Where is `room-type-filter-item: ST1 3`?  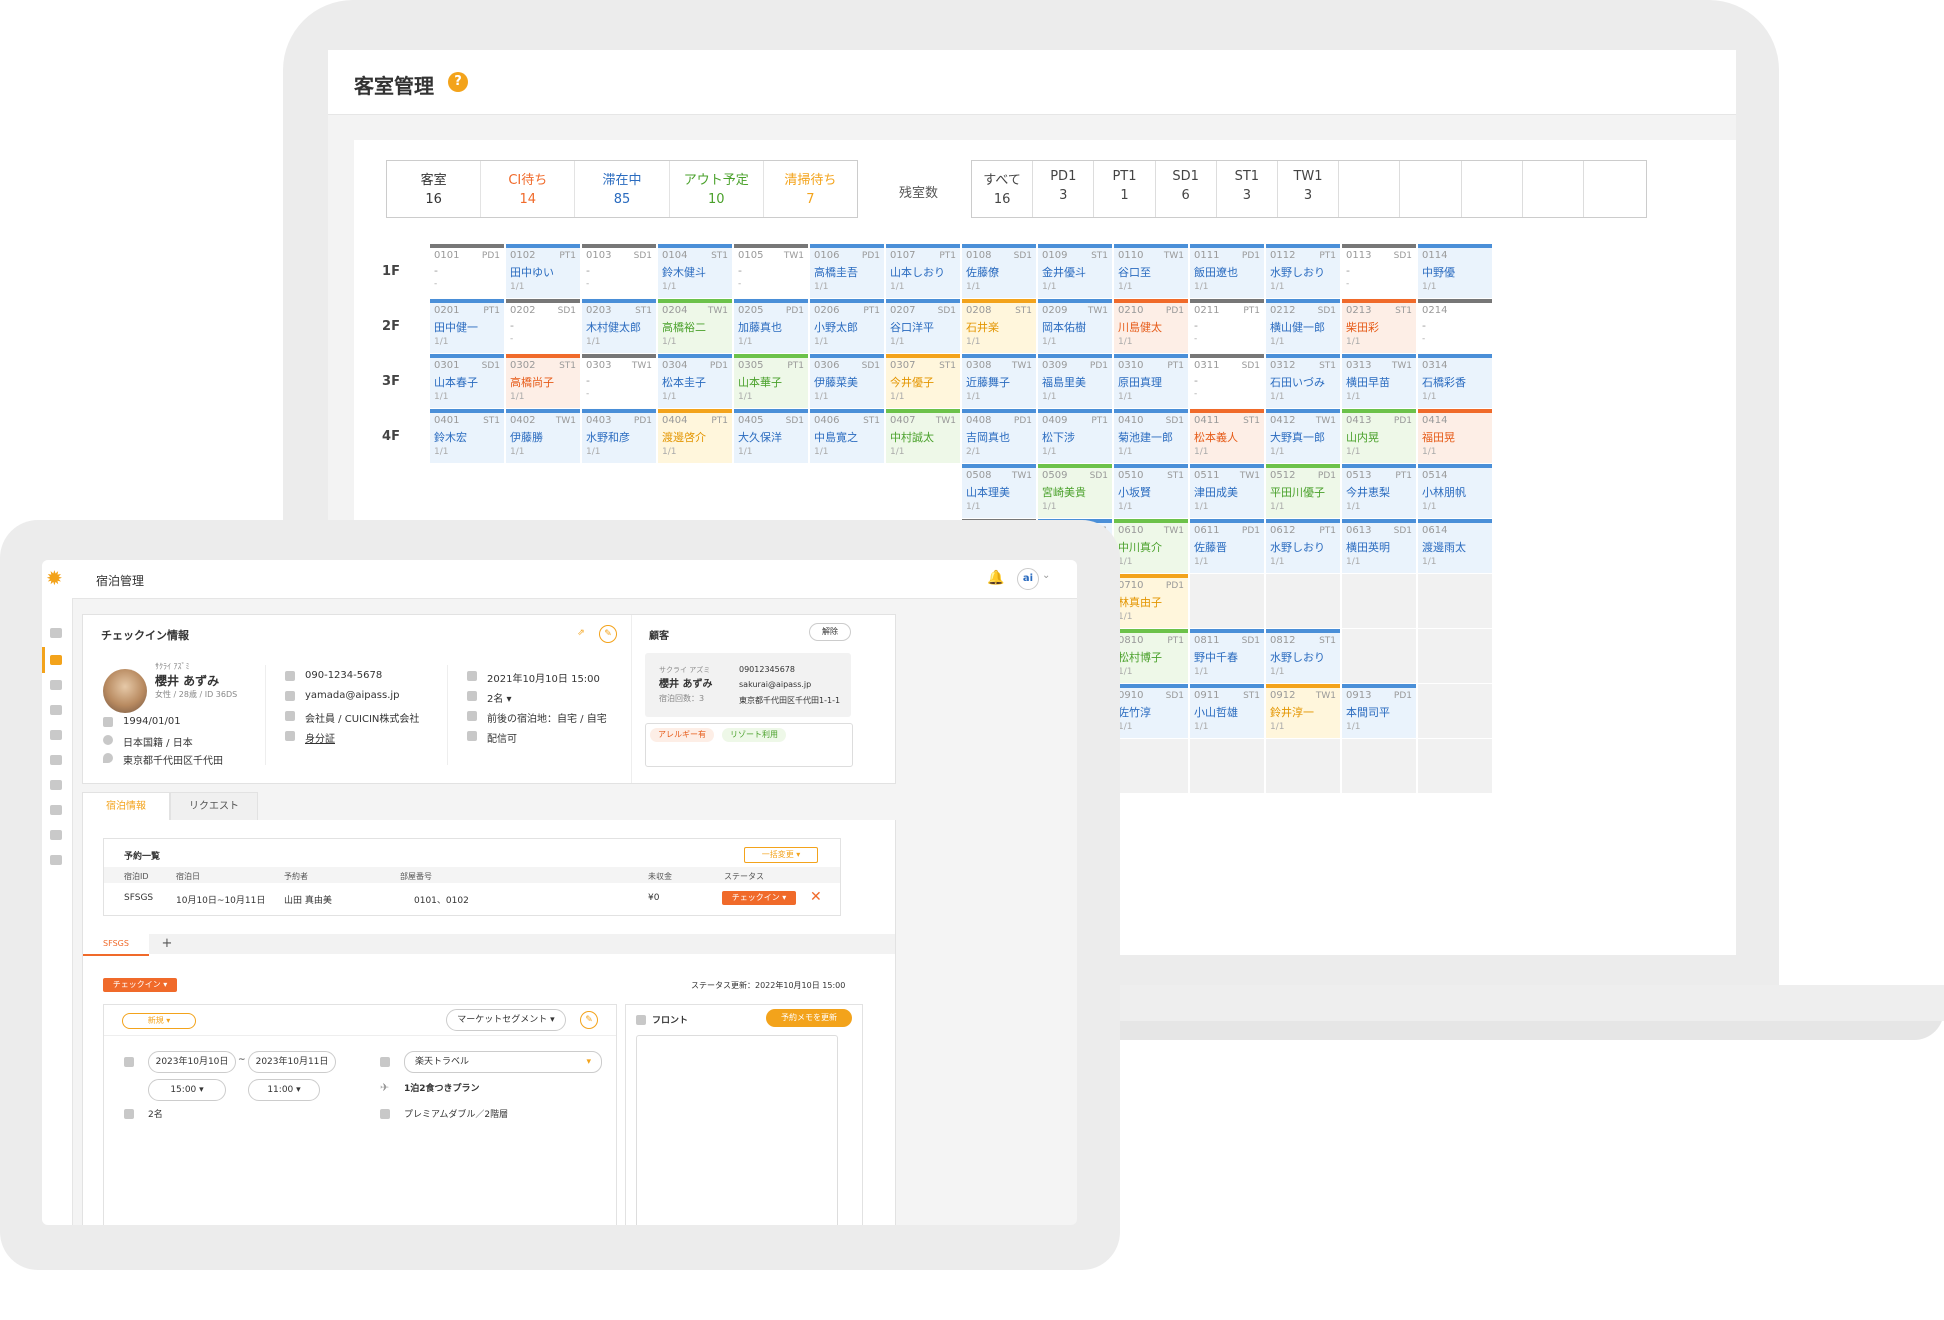 room-type-filter-item: ST1 3 is located at coordinates (1247, 189).